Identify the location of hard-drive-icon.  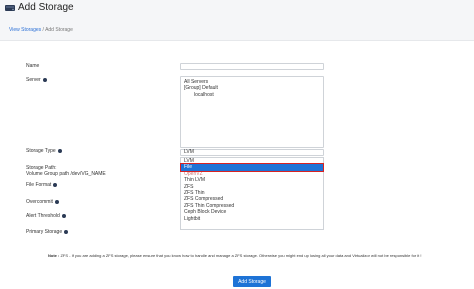
(10, 8).